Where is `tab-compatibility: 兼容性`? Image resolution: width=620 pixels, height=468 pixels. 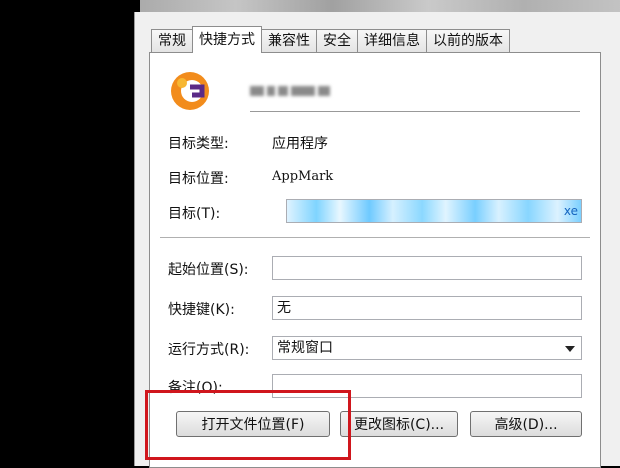 tab-compatibility: 兼容性 is located at coordinates (289, 40).